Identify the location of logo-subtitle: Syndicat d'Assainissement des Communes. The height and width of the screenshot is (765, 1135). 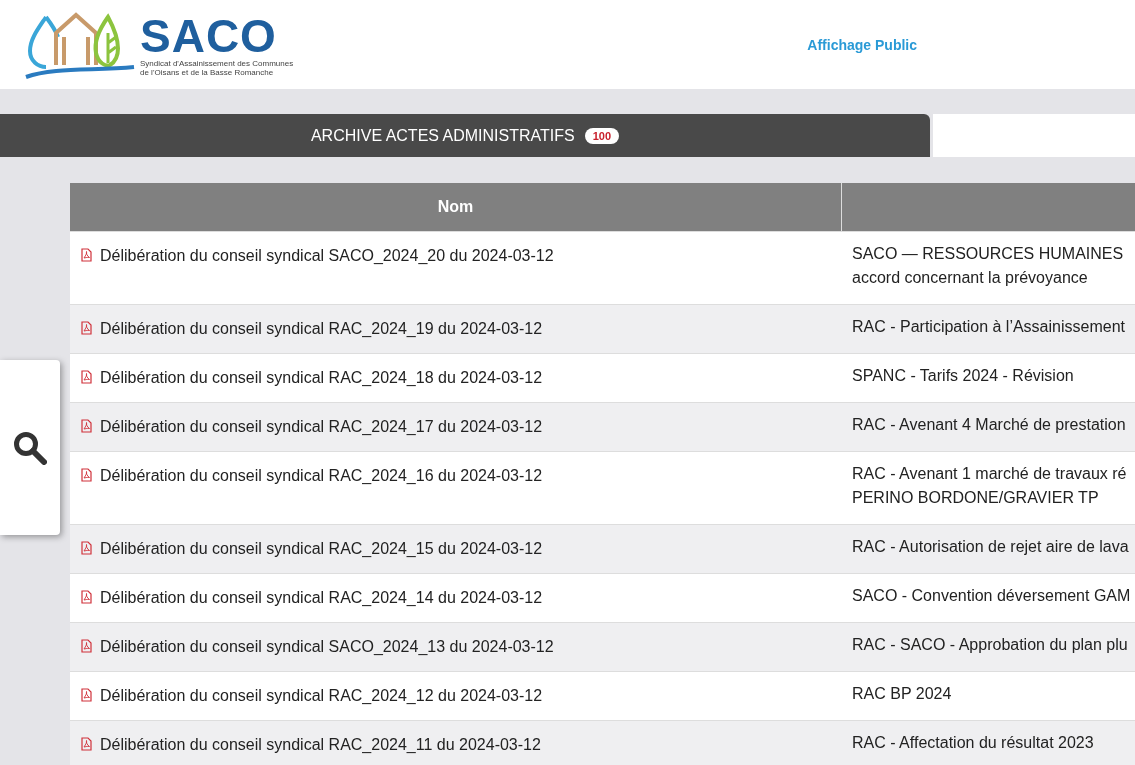
(217, 63).